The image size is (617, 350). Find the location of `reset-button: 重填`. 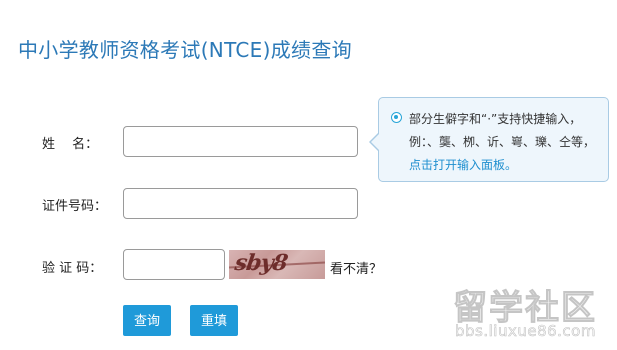

reset-button: 重填 is located at coordinates (214, 320).